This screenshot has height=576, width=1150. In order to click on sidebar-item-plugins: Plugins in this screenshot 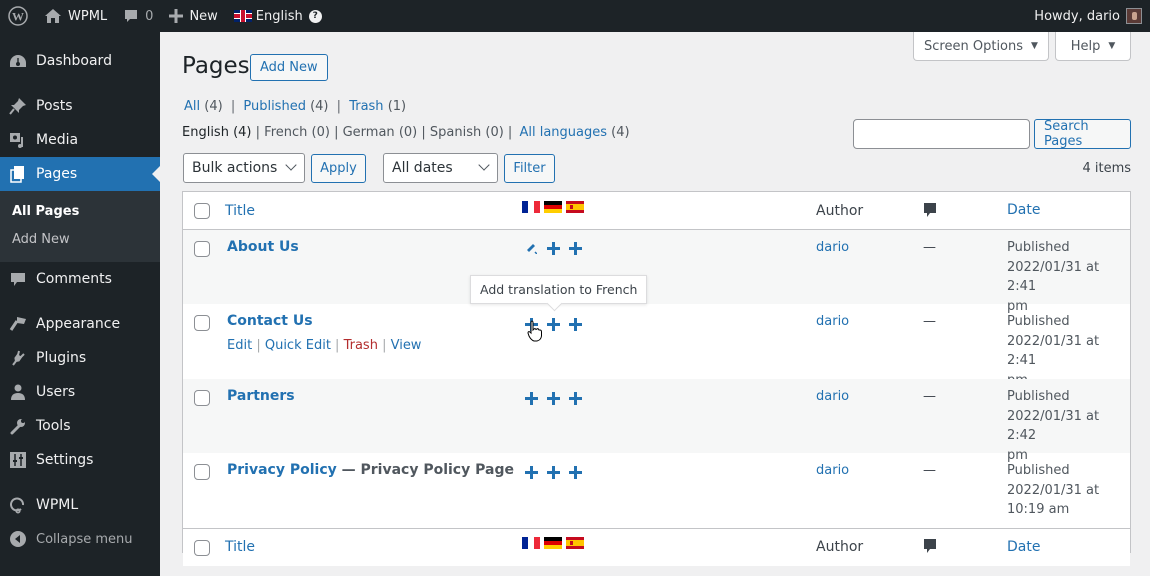, I will do `click(80, 358)`.